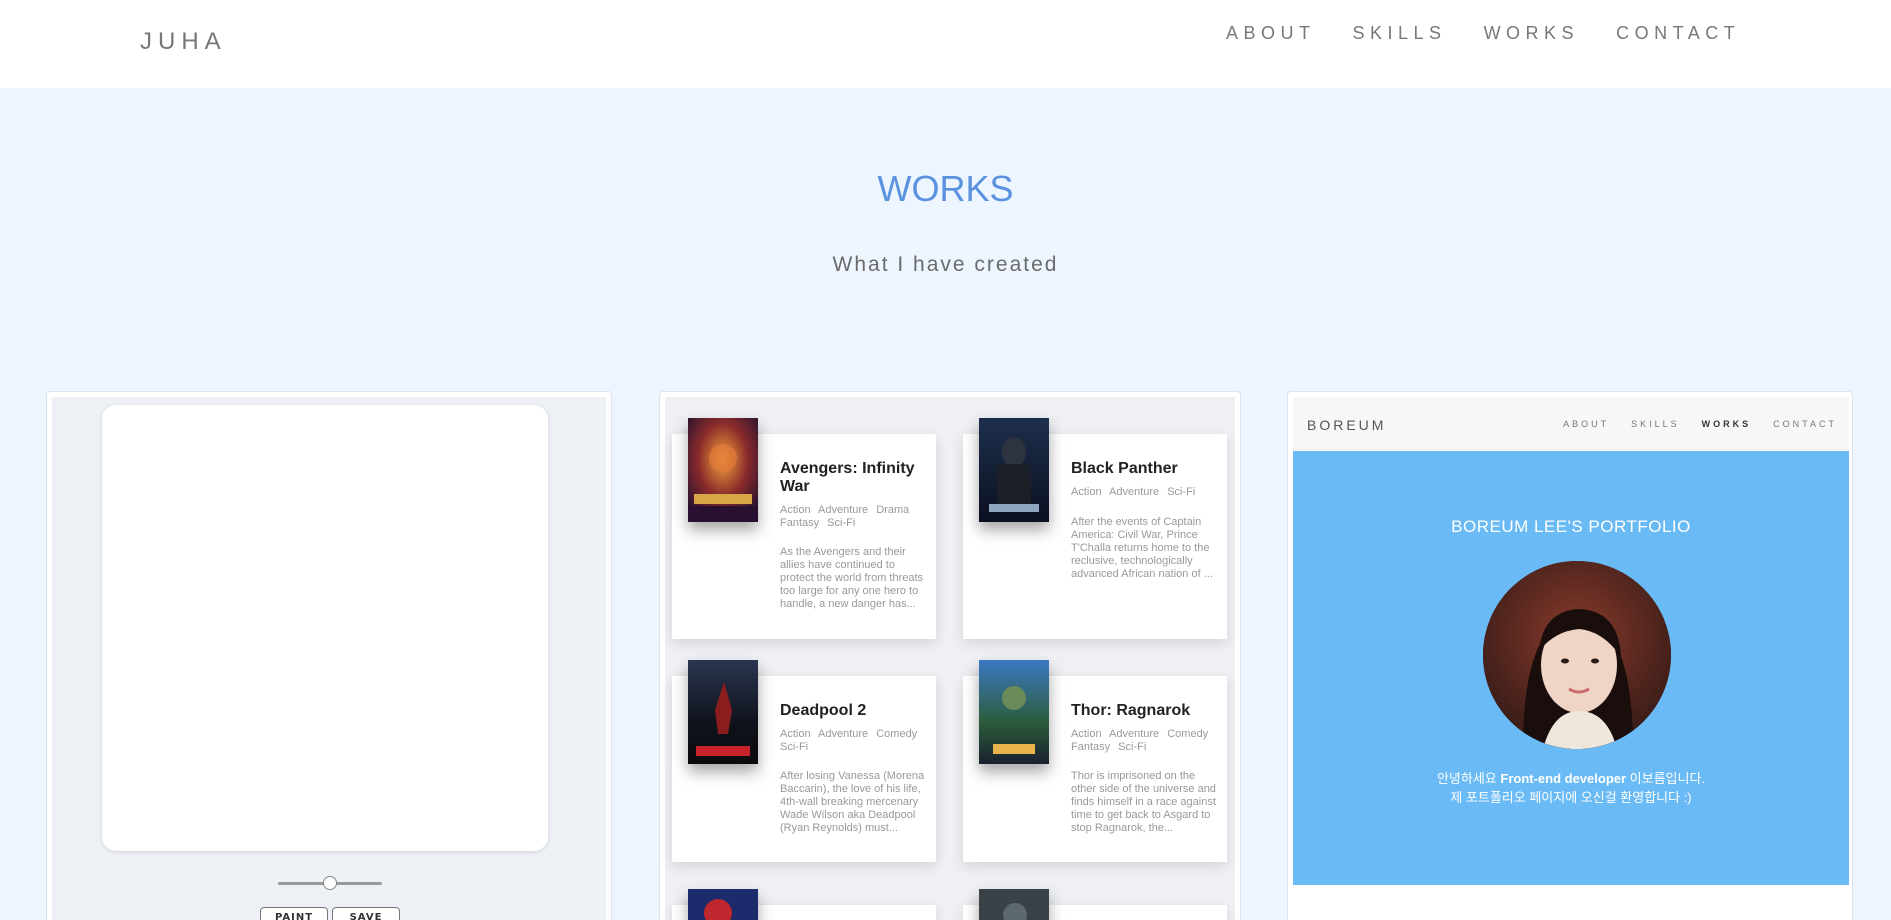 The image size is (1891, 920). I want to click on movie-title: Thor: Ragnarok, so click(1131, 710).